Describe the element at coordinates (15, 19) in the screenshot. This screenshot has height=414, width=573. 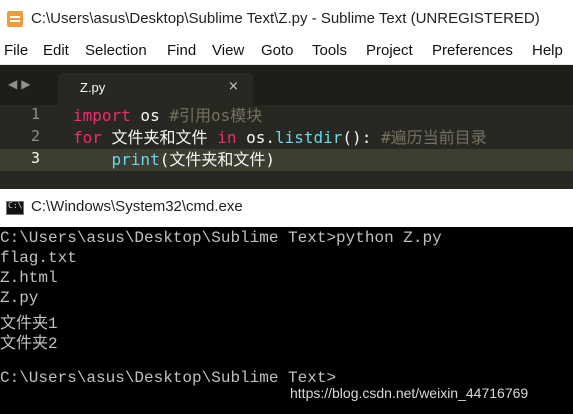
I see `sublime-app-icon` at that location.